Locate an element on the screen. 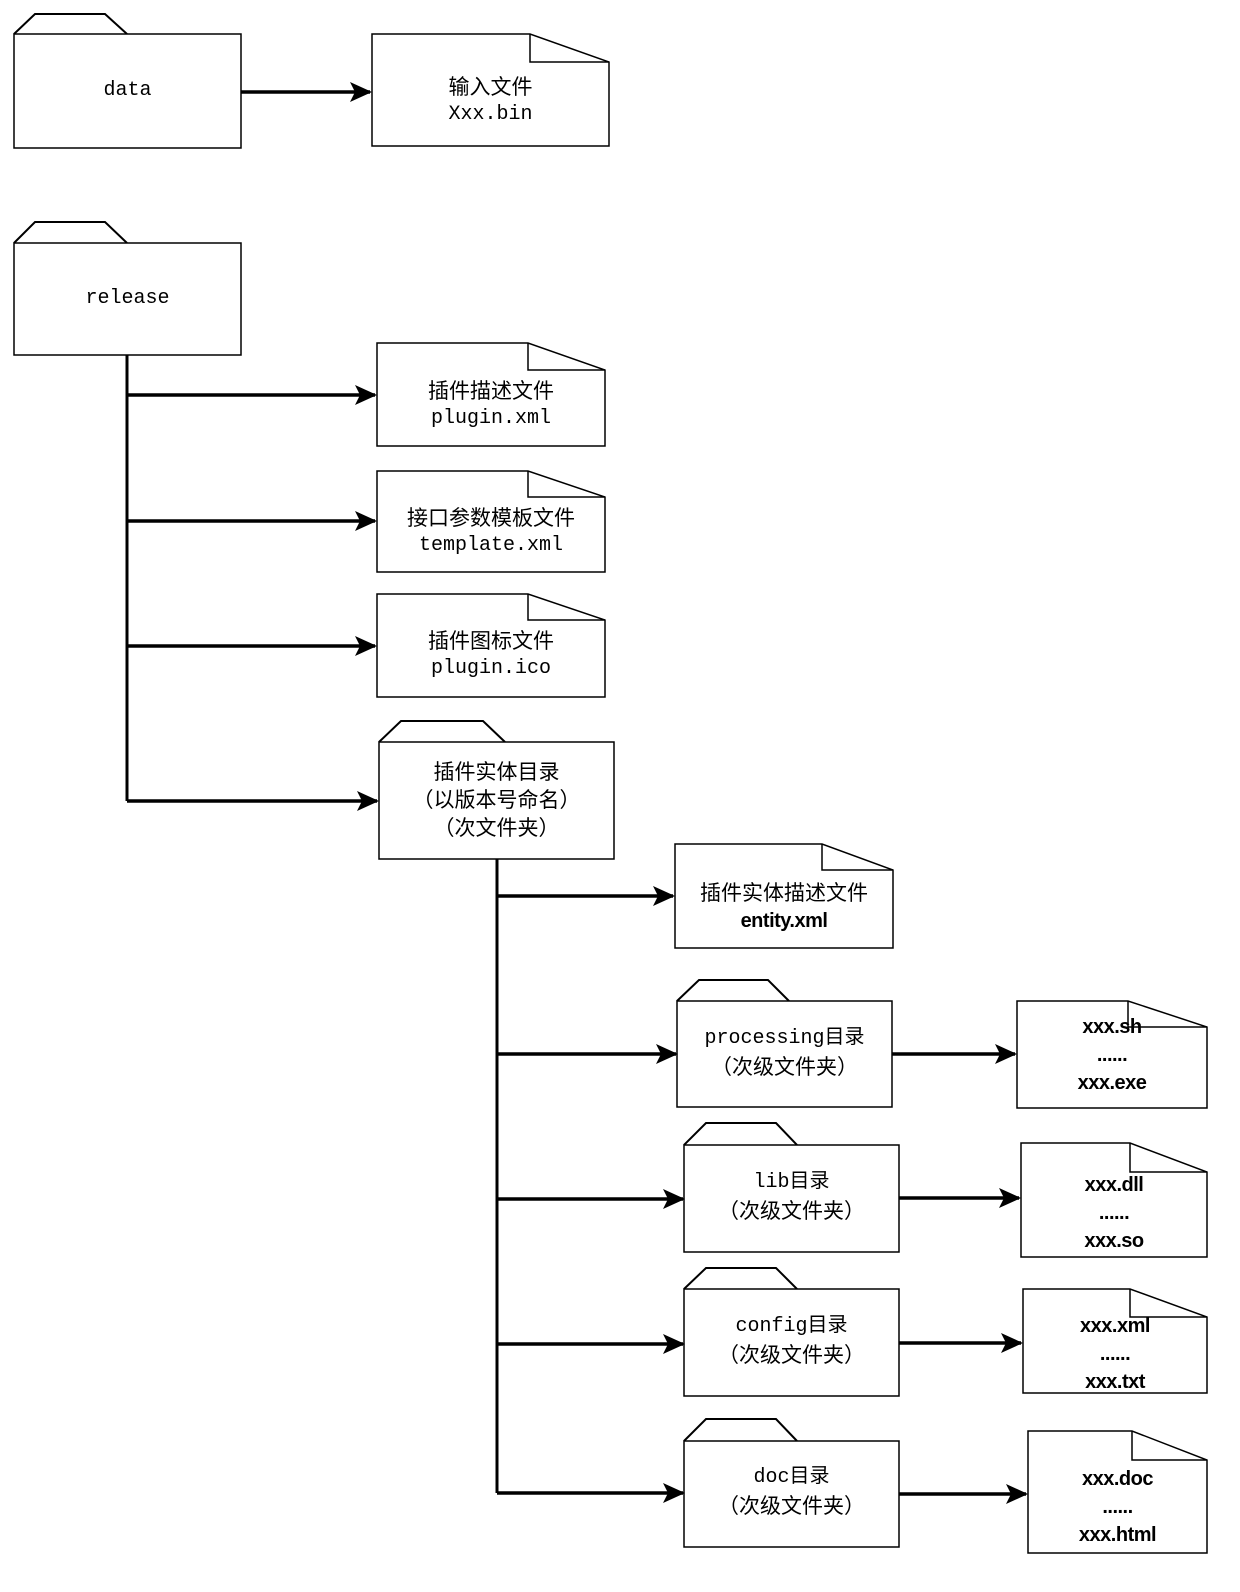 The height and width of the screenshot is (1592, 1240). folder-release-label: release is located at coordinates (127, 298).